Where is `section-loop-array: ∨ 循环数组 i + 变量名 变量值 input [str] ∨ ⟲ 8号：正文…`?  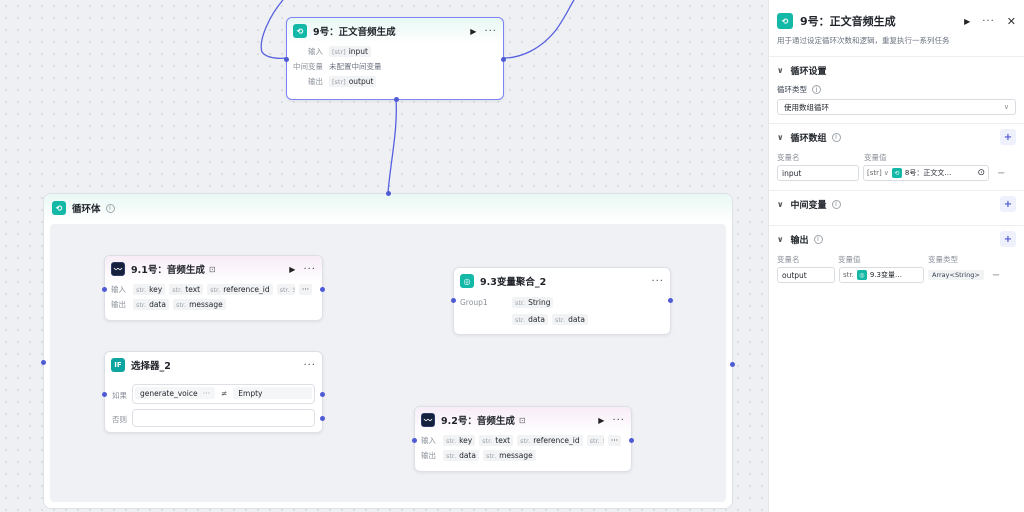 section-loop-array: ∨ 循环数组 i + 变量名 变量值 input [str] ∨ ⟲ 8号：正文… is located at coordinates (896, 156).